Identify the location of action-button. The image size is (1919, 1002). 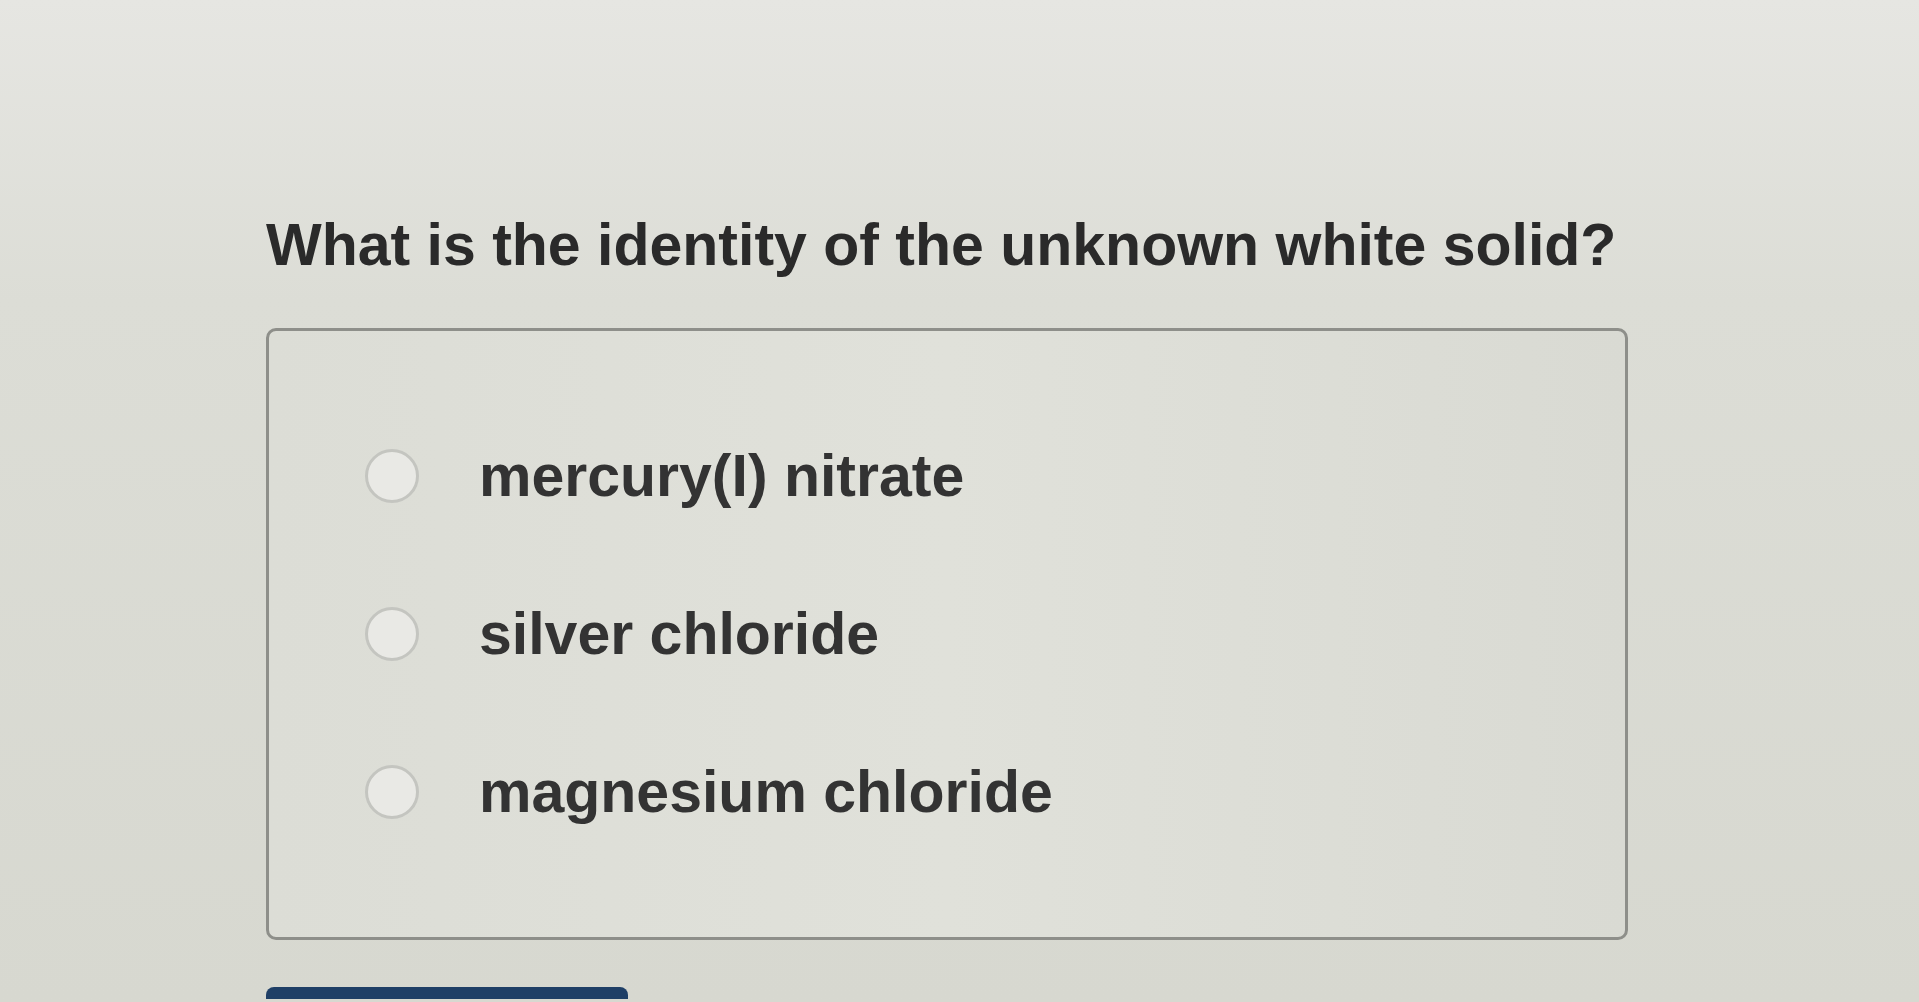
(447, 993).